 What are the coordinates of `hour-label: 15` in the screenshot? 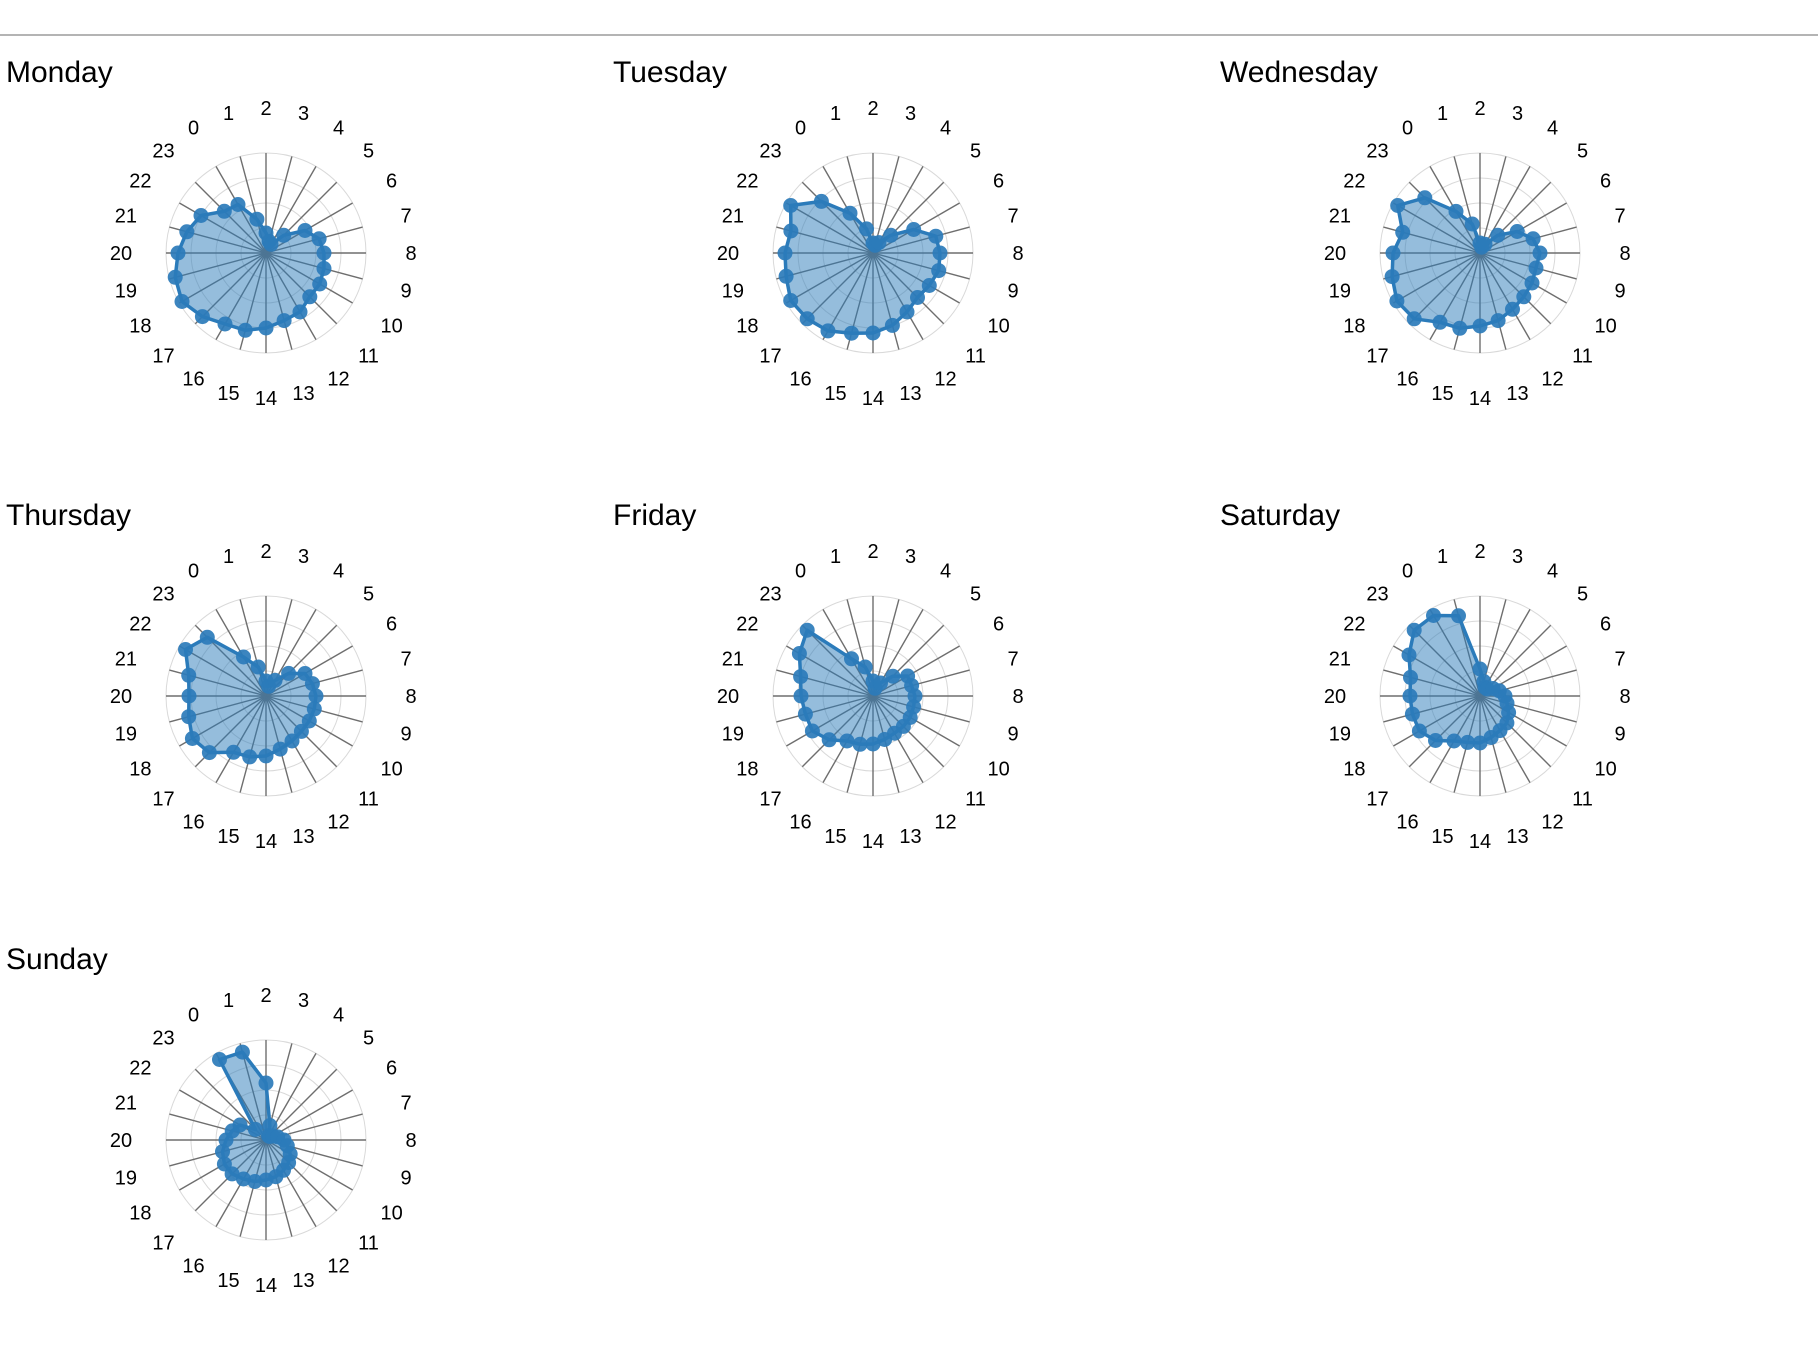 It's located at (835, 394).